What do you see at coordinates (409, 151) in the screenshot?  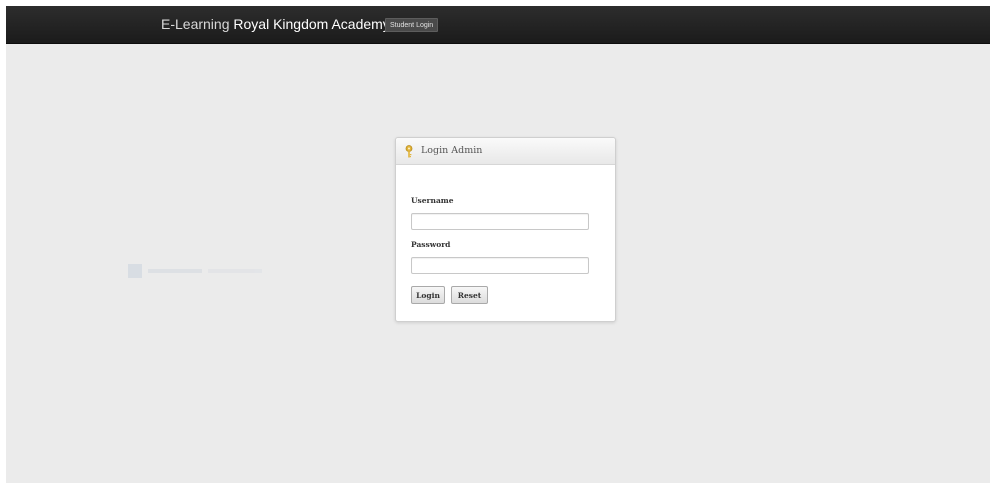 I see `key-icon` at bounding box center [409, 151].